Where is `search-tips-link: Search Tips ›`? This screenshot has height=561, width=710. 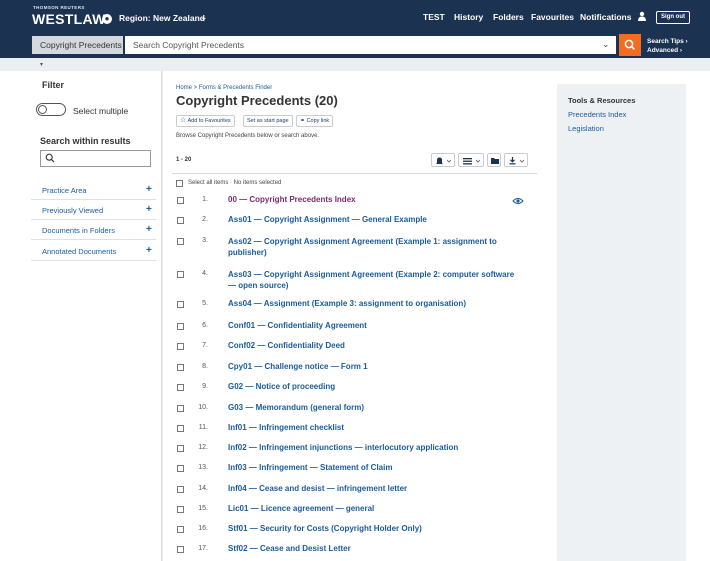
search-tips-link: Search Tips › is located at coordinates (667, 41).